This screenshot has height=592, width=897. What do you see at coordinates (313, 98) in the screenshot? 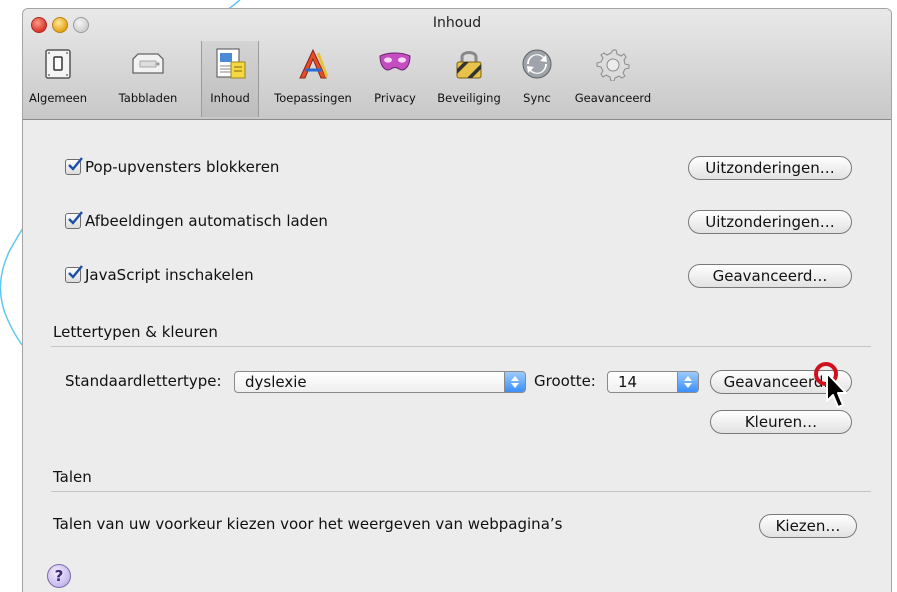
I see `tab-label: Toepassingen` at bounding box center [313, 98].